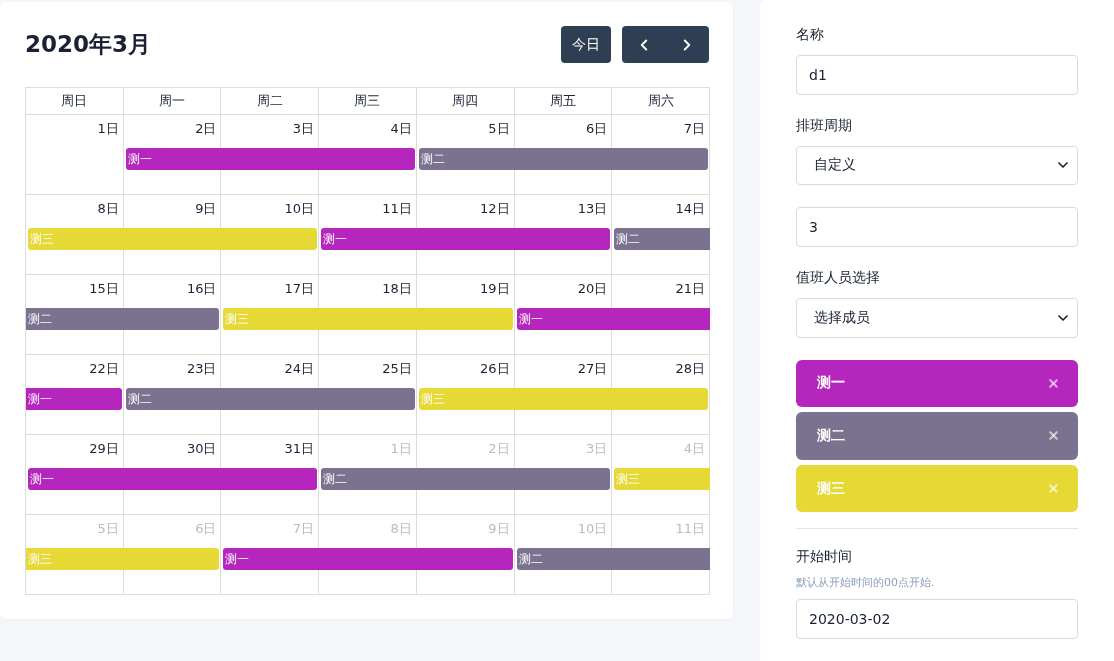 This screenshot has height=661, width=1114. What do you see at coordinates (690, 289) in the screenshot?
I see `day-number: 21日` at bounding box center [690, 289].